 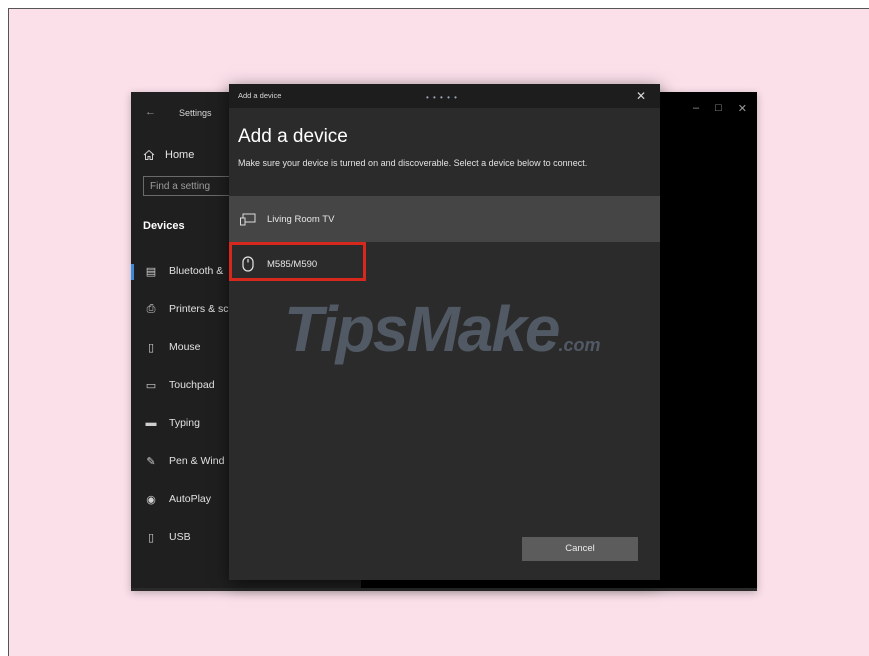 I want to click on display-icon, so click(x=248, y=219).